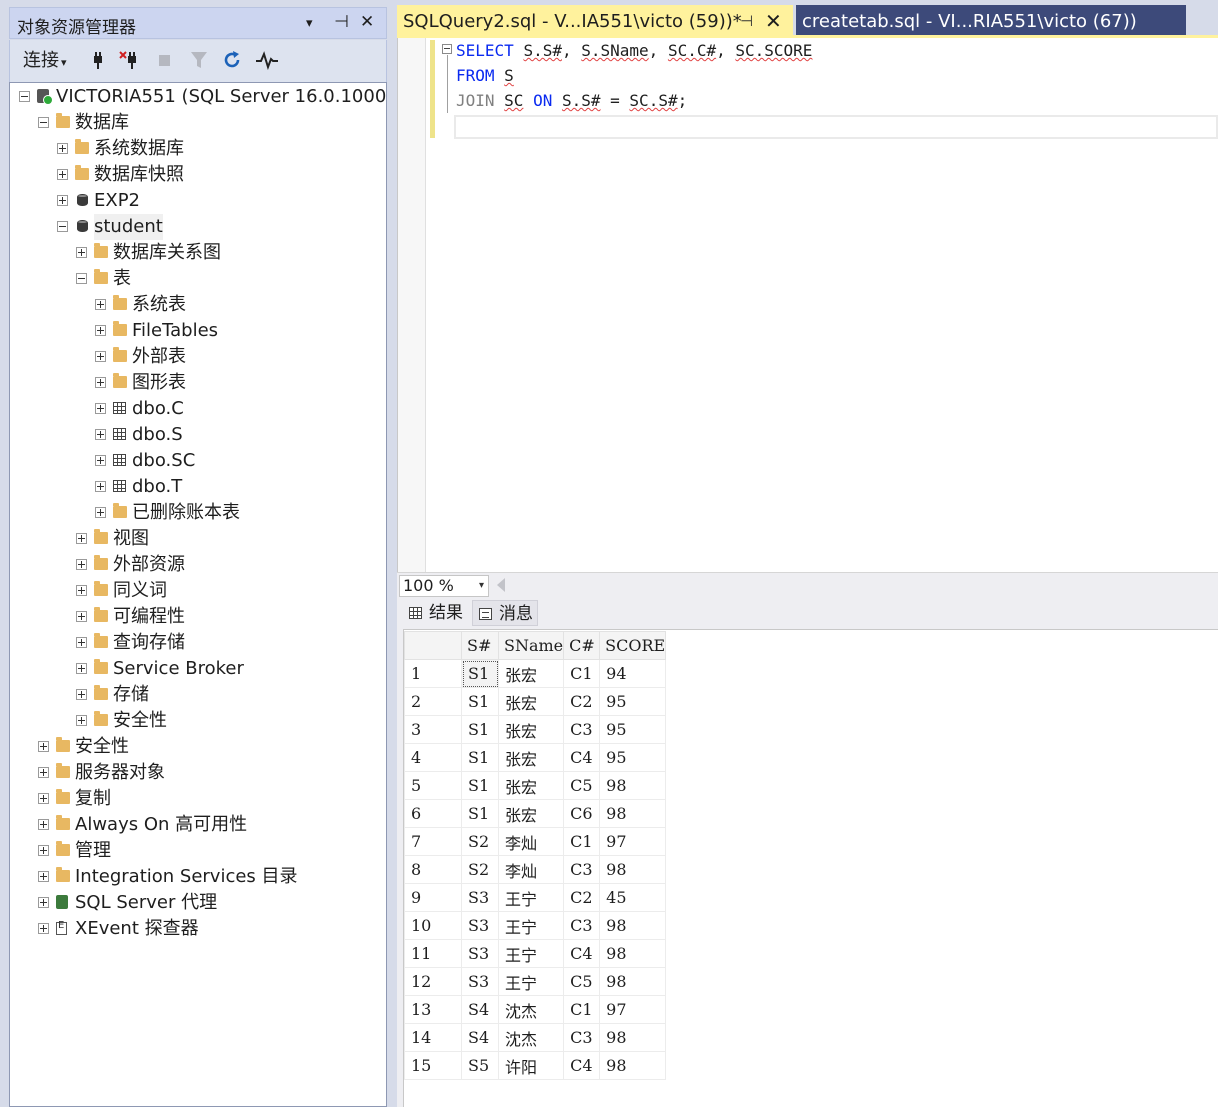 The height and width of the screenshot is (1107, 1218). I want to click on row-number-cell: 5, so click(433, 785).